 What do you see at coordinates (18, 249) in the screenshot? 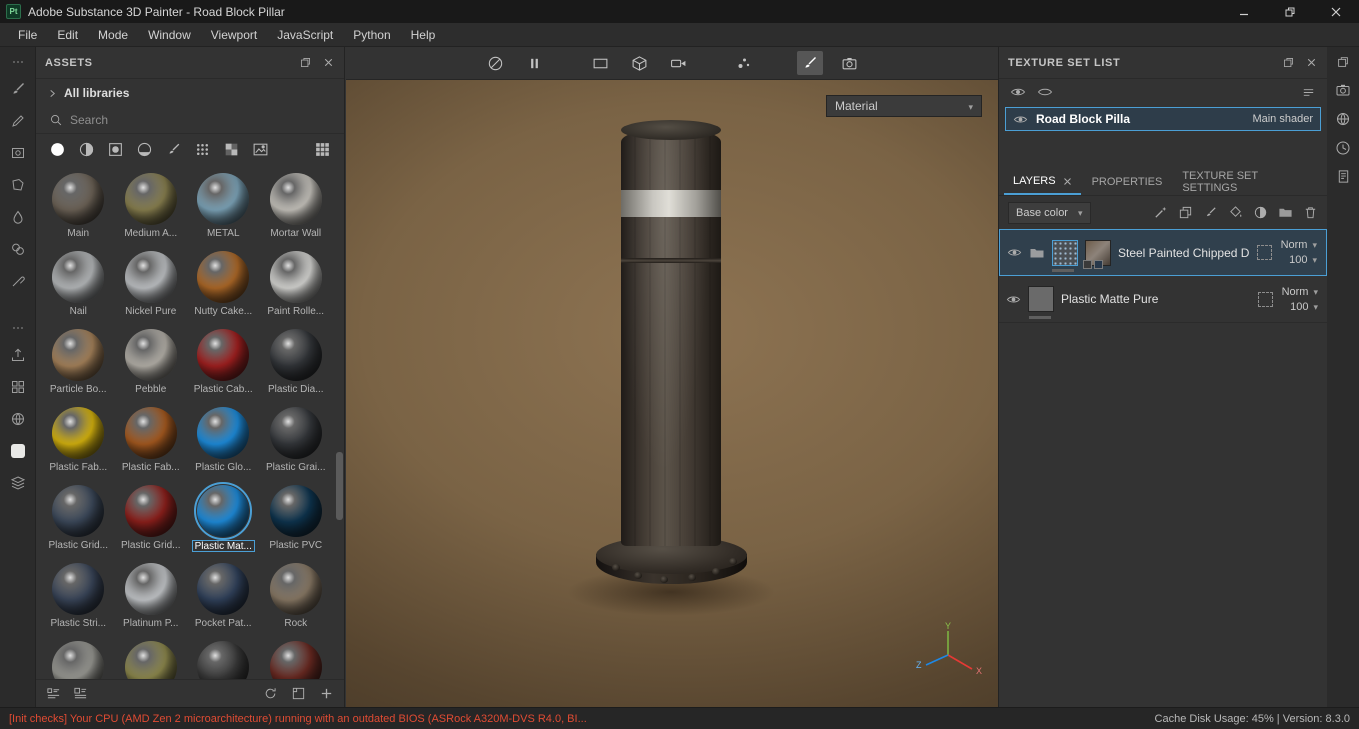
I see `clone-tool-icon` at bounding box center [18, 249].